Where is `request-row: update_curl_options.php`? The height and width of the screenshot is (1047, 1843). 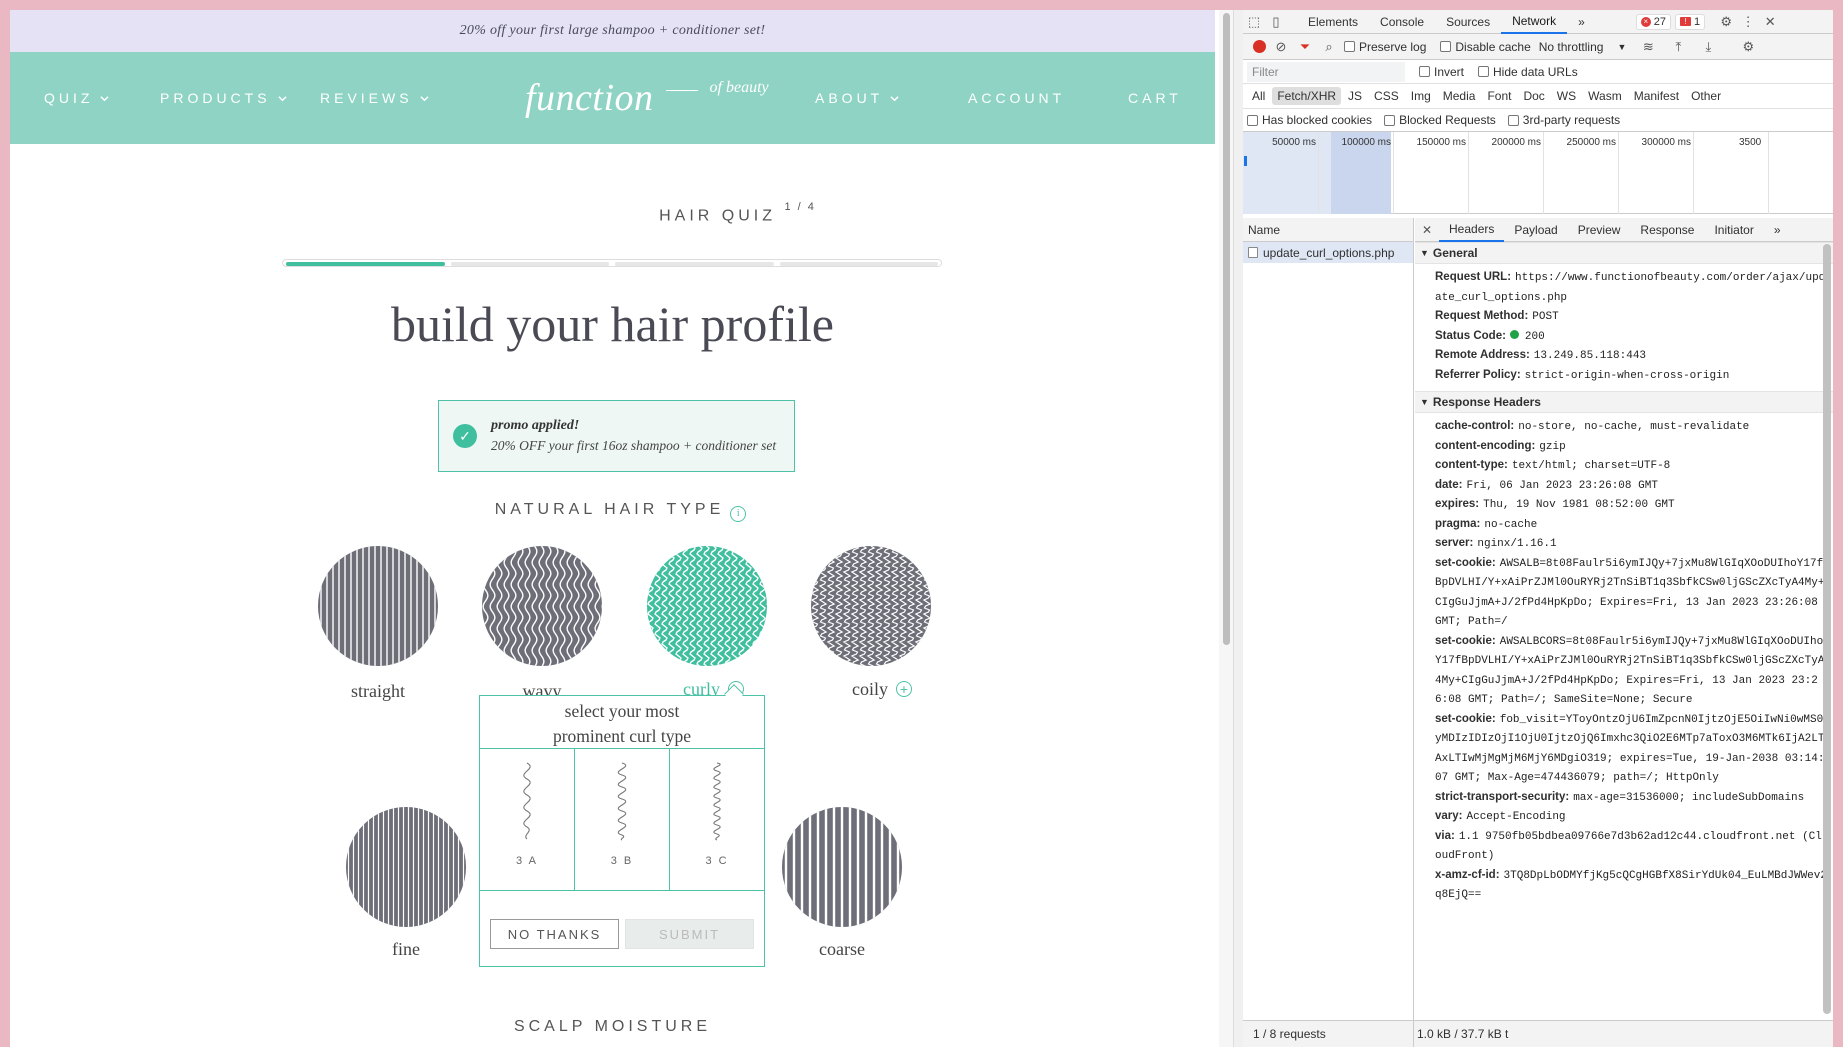
request-row: update_curl_options.php is located at coordinates (1328, 252).